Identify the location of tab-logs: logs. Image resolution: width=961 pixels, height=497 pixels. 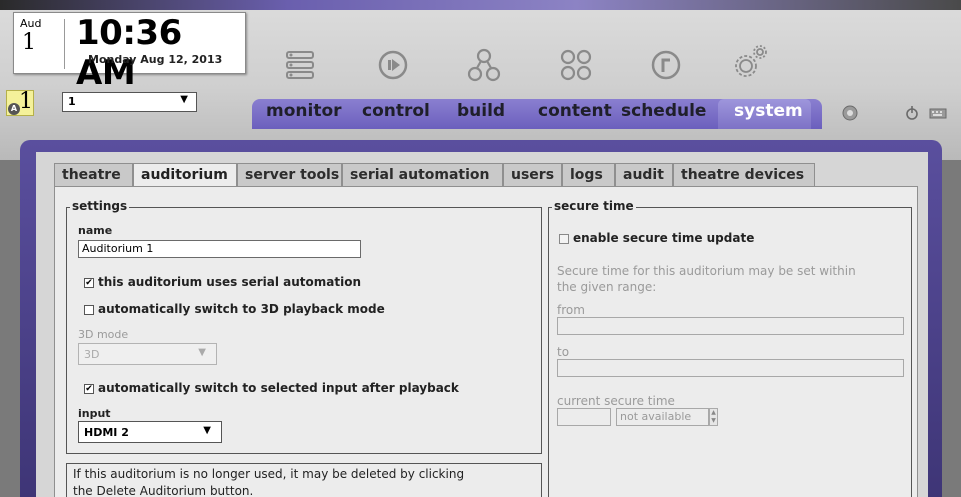
(588, 175).